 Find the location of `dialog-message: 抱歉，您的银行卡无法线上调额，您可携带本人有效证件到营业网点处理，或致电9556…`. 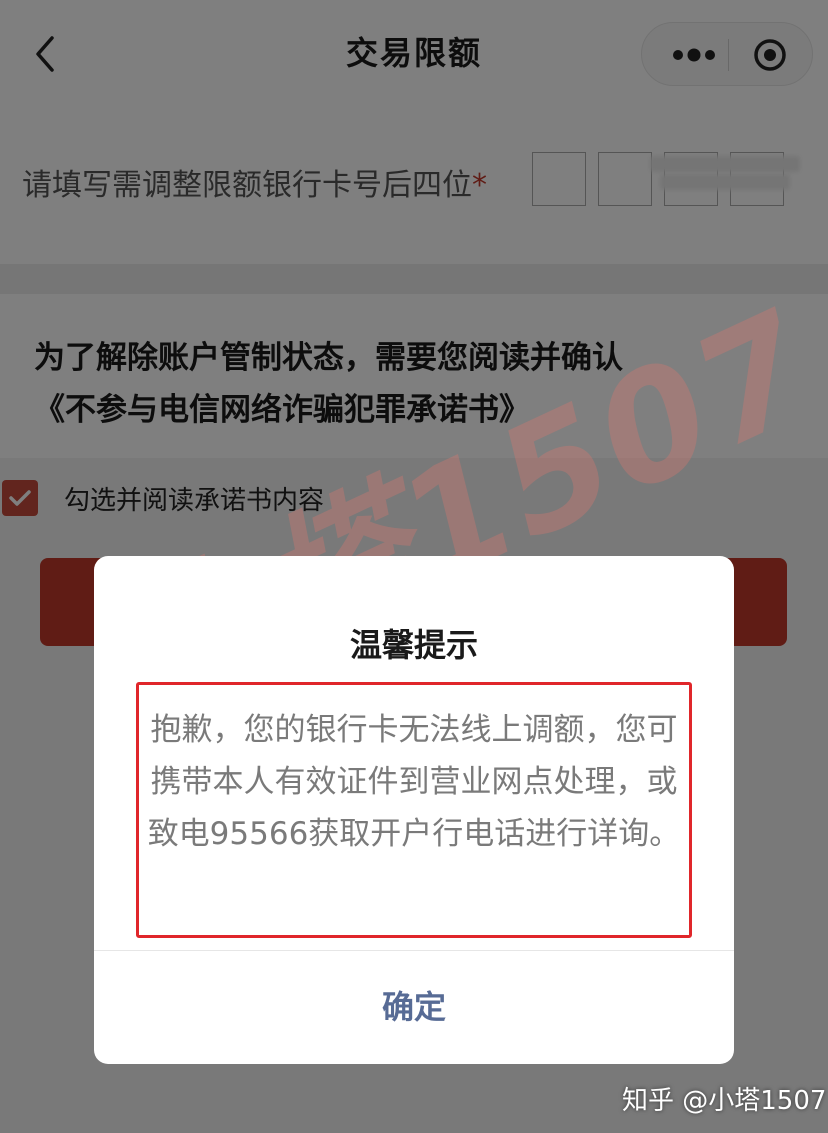

dialog-message: 抱歉，您的银行卡无法线上调额，您可携带本人有效证件到营业网点处理，或致电9556… is located at coordinates (414, 782).